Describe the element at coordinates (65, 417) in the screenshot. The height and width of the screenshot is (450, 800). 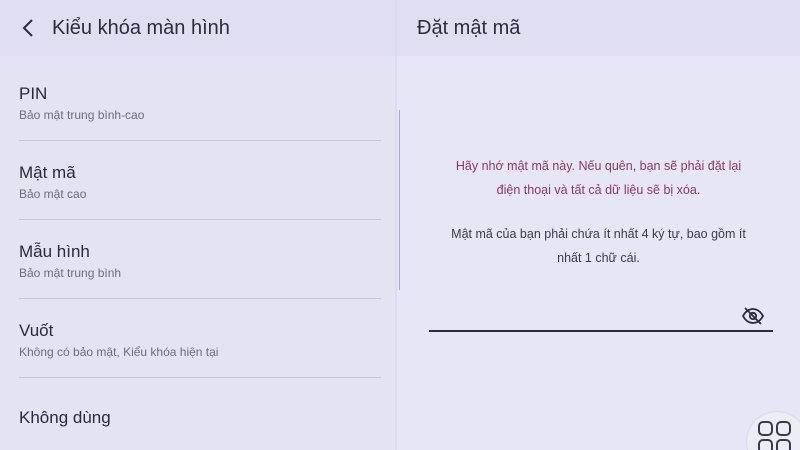
I see `option-label: Không dùng` at that location.